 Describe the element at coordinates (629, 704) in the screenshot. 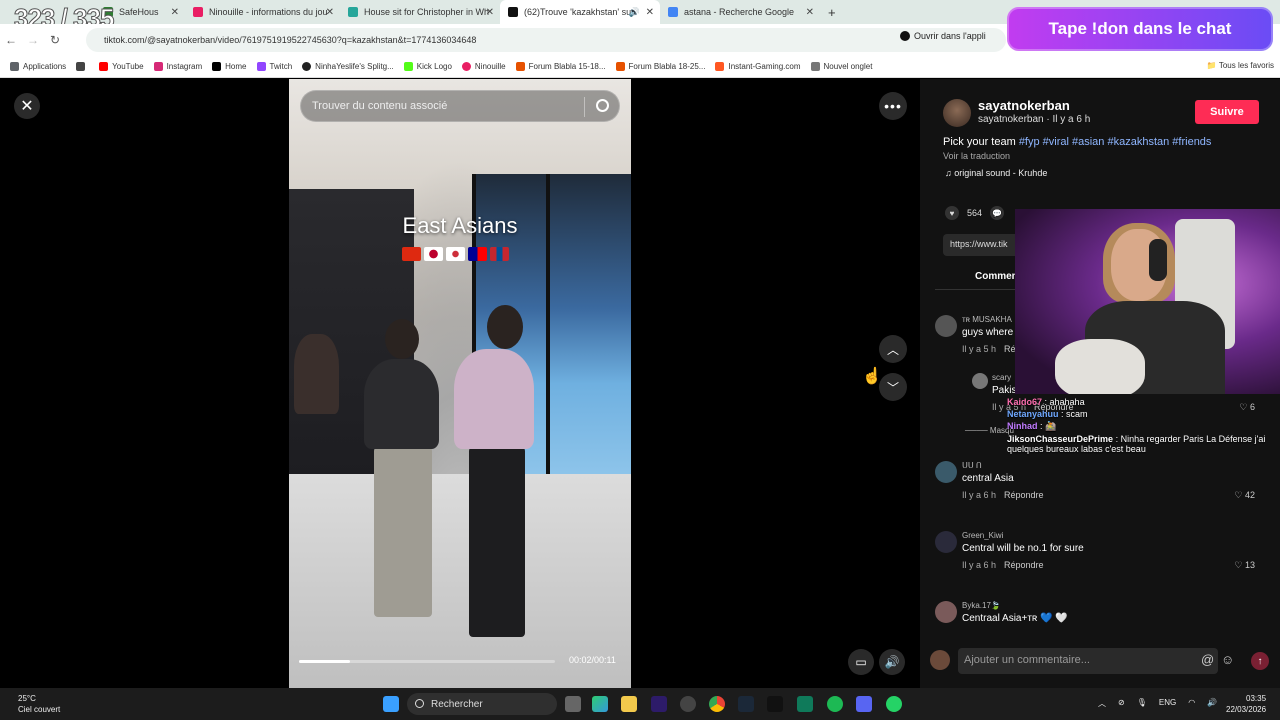

I see `file-explorer-icon` at that location.